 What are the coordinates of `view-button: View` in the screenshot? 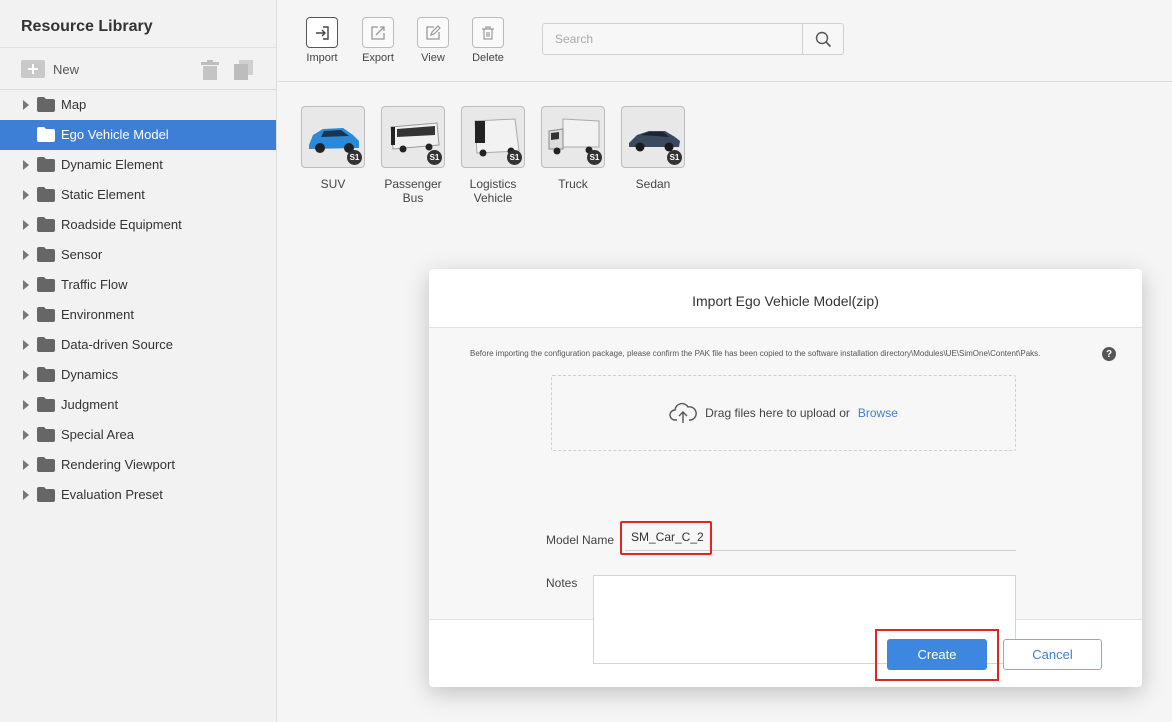 It's located at (433, 40).